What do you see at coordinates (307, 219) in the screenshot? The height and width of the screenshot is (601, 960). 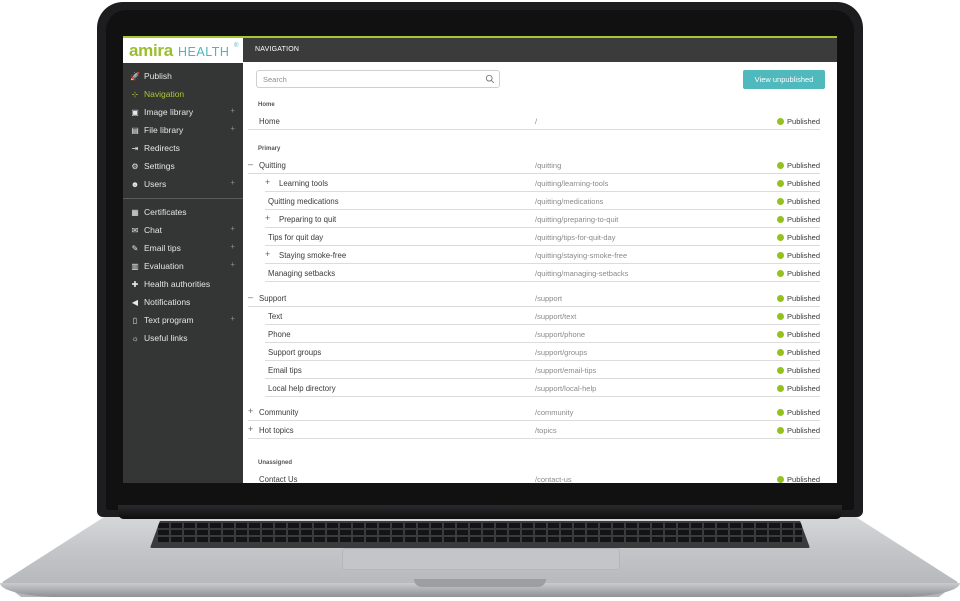 I see `row-title: Preparing to quit` at bounding box center [307, 219].